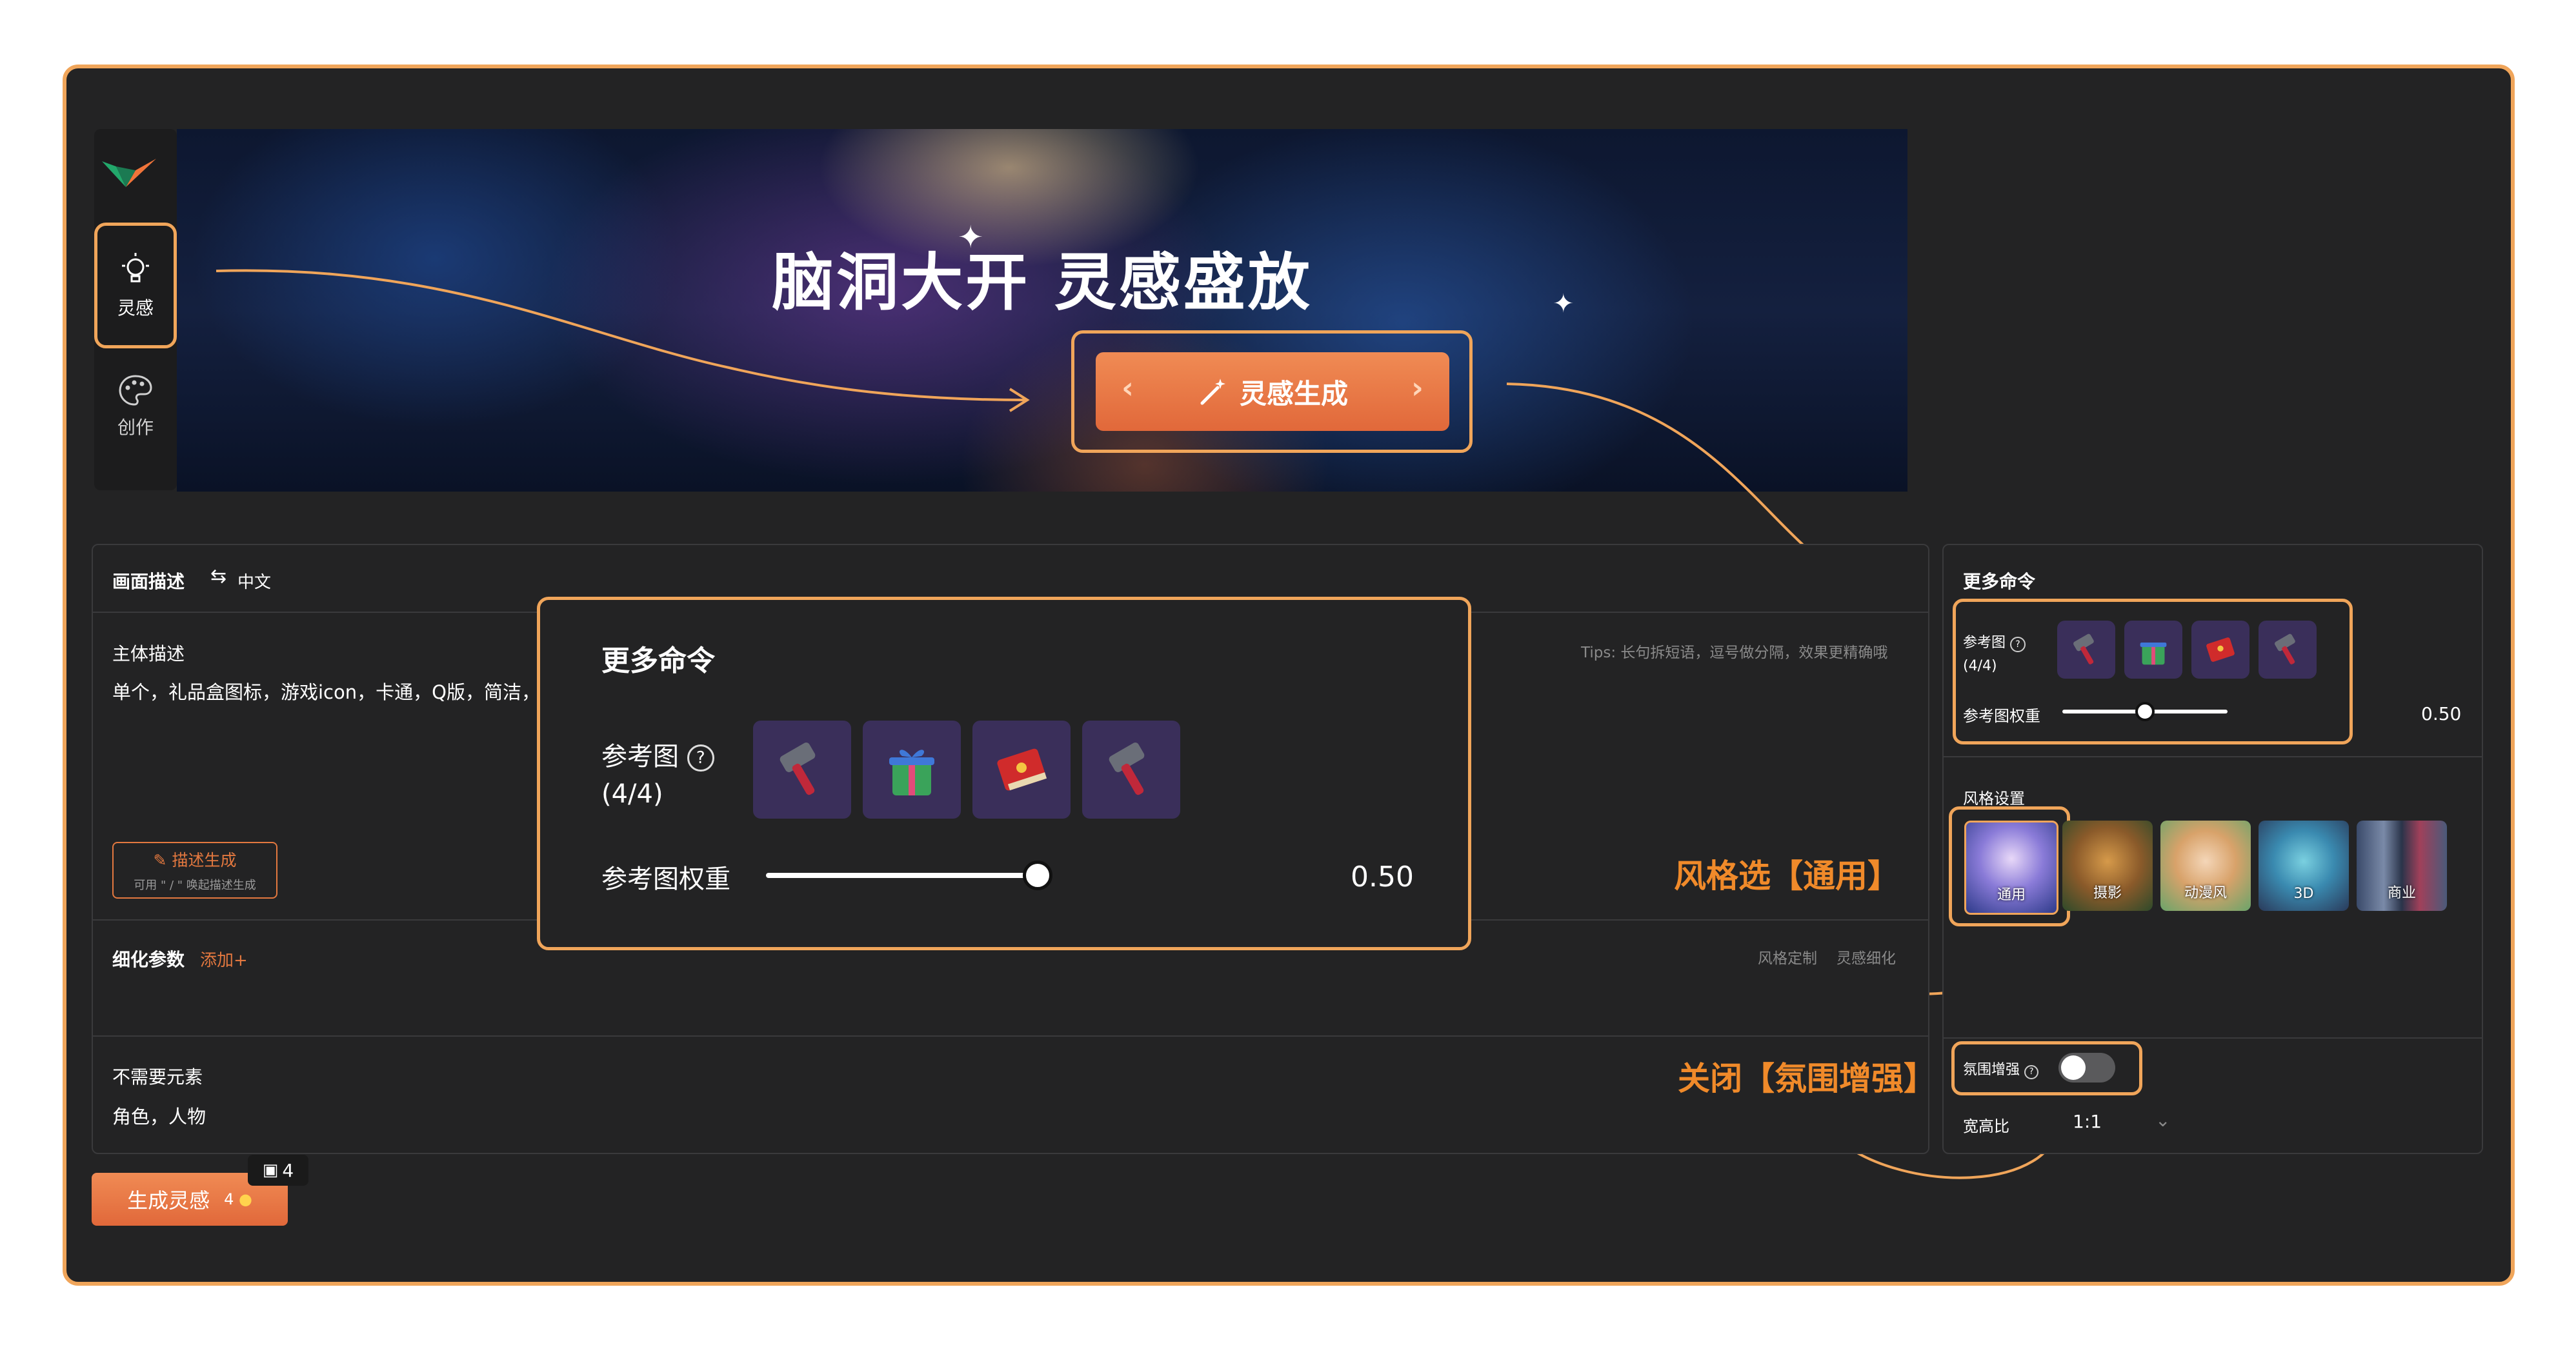 The width and height of the screenshot is (2576, 1347). What do you see at coordinates (1984, 643) in the screenshot?
I see `right-ref-label-text: 参考图` at bounding box center [1984, 643].